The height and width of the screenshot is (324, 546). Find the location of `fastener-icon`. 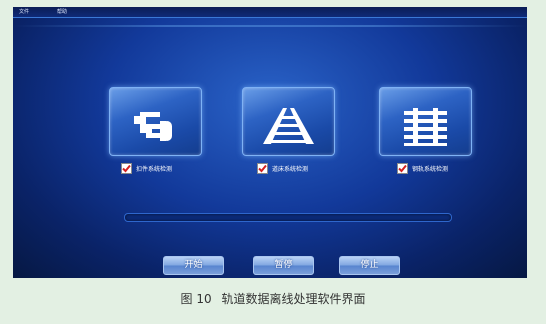

fastener-icon is located at coordinates (153, 126).